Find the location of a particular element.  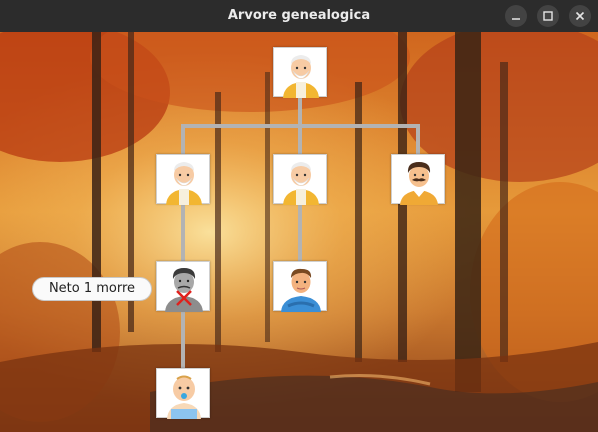

maximize-button is located at coordinates (548, 16).